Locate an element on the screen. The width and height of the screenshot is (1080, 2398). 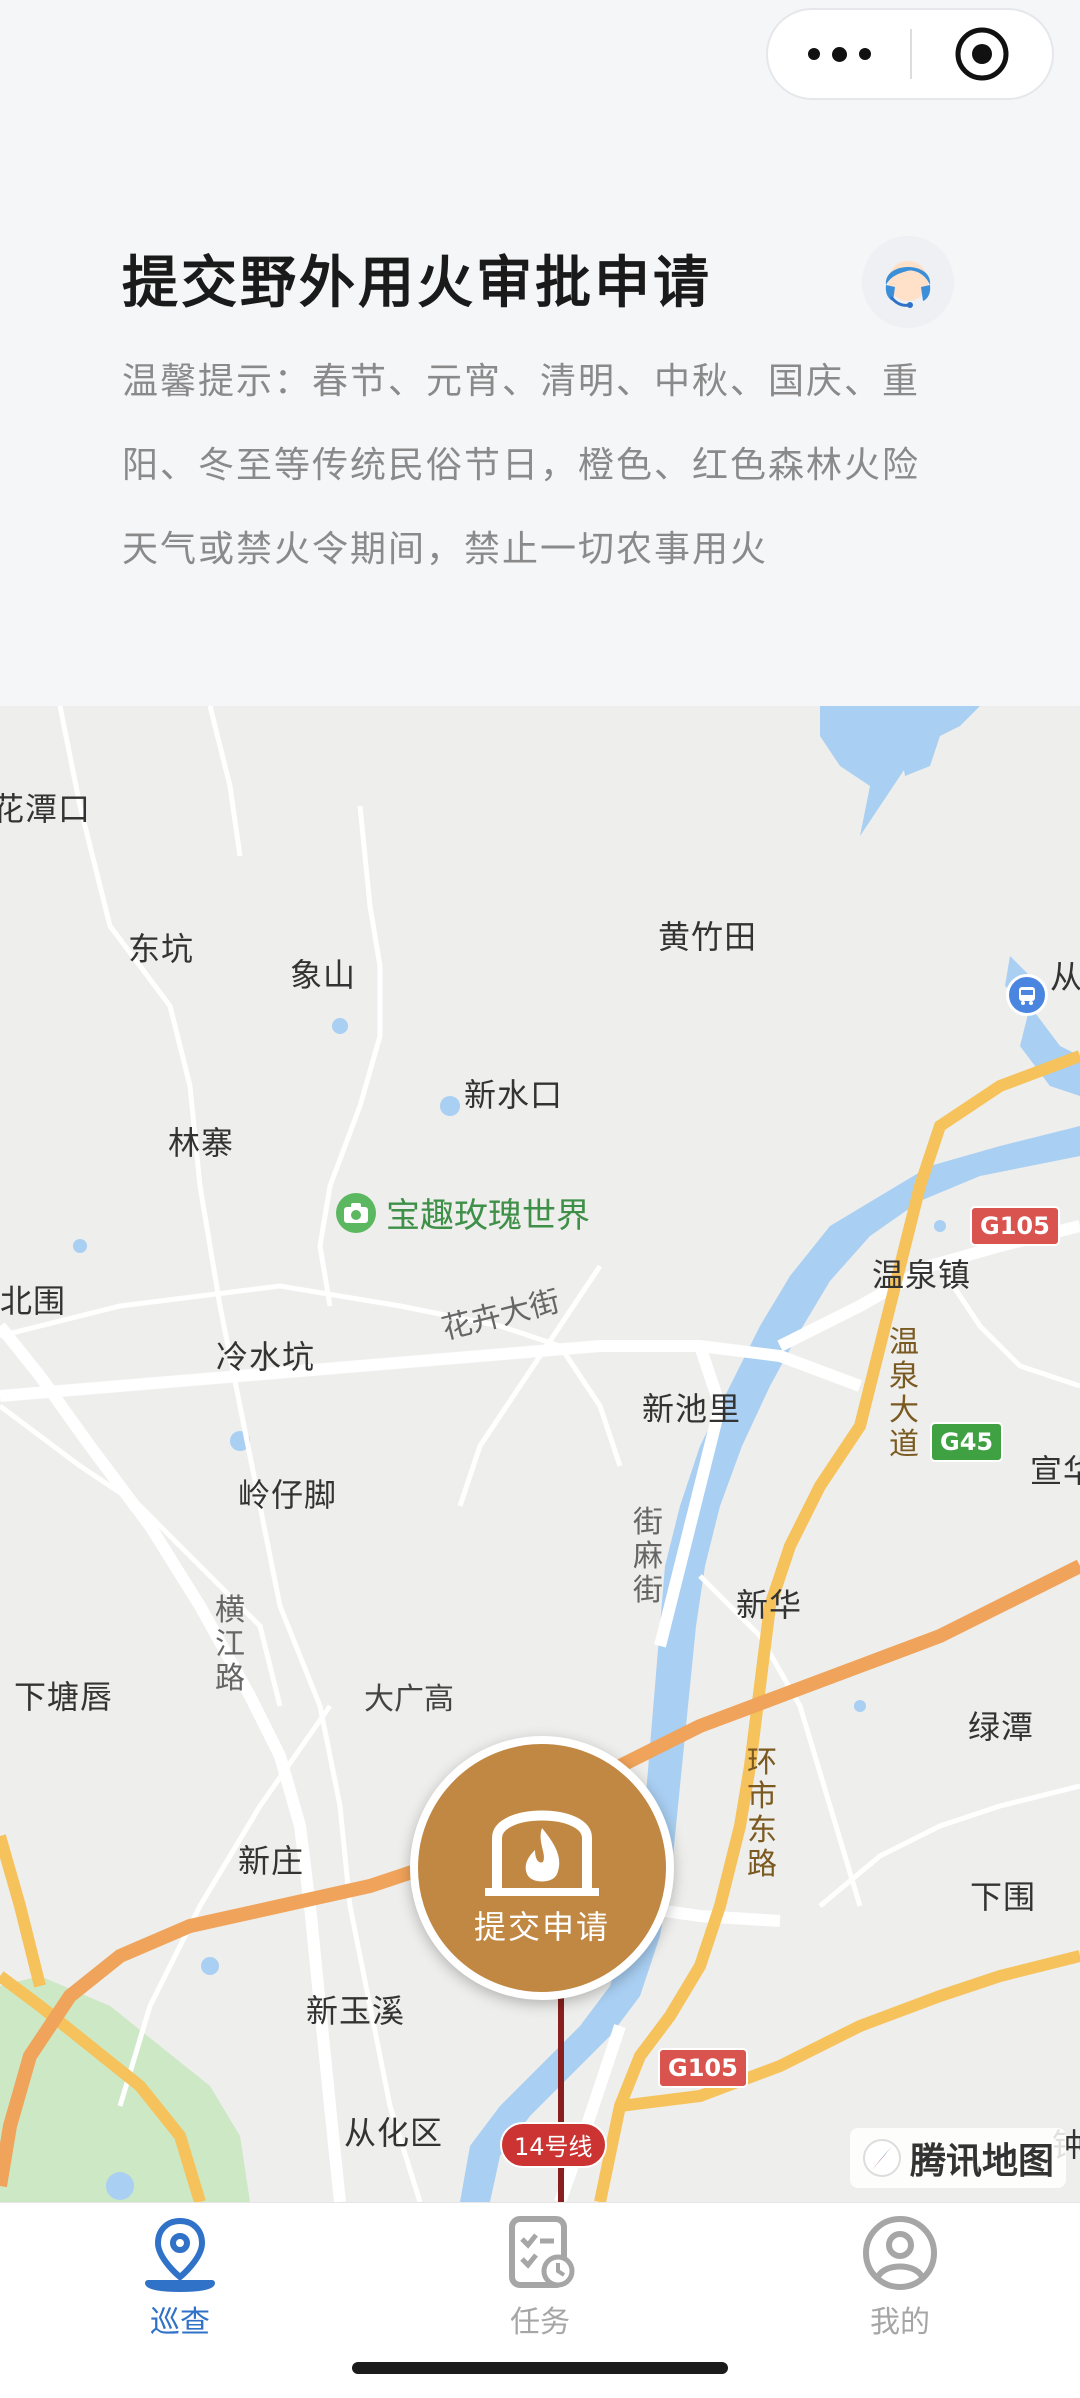
customer-service-icon is located at coordinates (908, 284).